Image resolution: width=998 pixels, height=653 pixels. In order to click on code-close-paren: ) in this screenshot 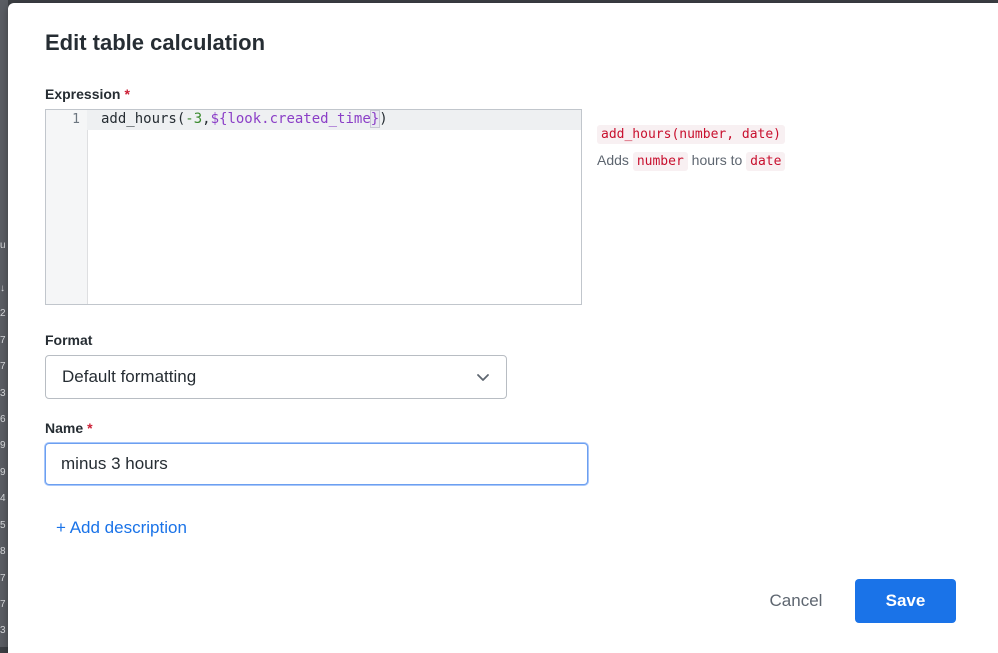, I will do `click(383, 119)`.